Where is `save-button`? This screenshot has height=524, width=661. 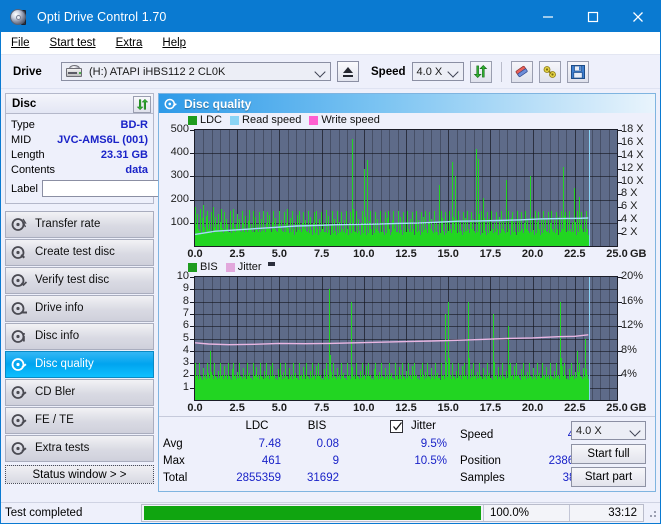 save-button is located at coordinates (577, 71).